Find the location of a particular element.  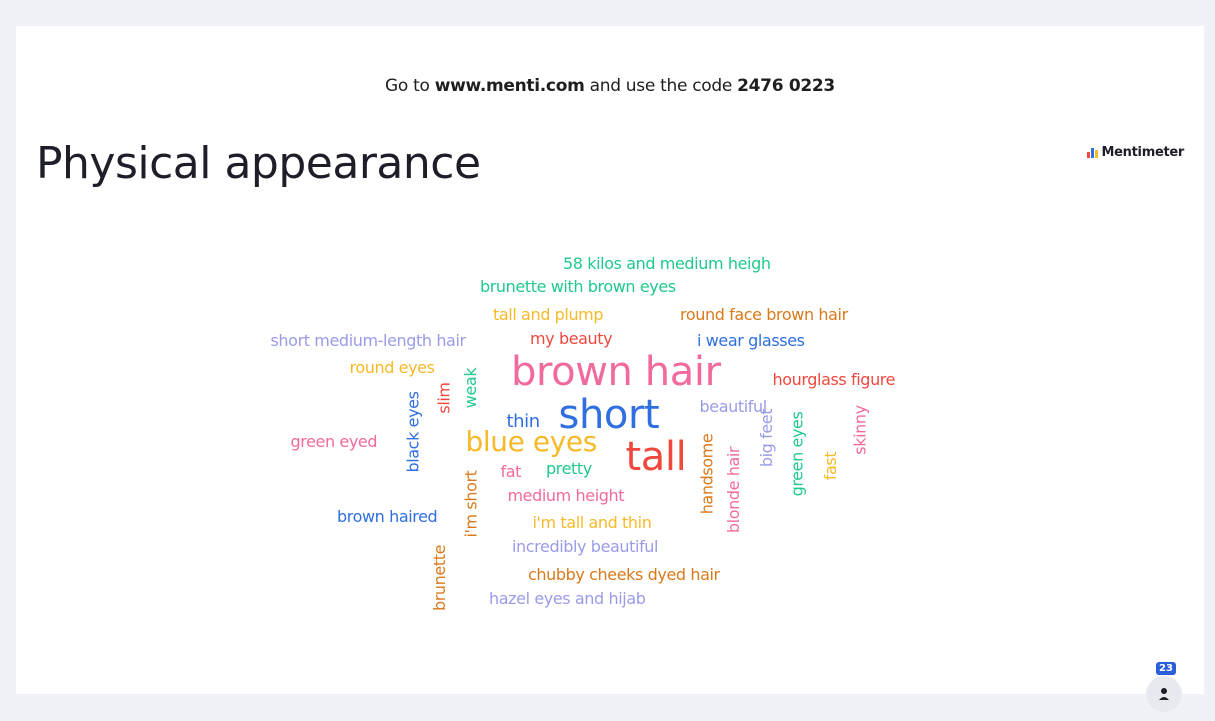

word-cloud-word: brown hair is located at coordinates (616, 372).